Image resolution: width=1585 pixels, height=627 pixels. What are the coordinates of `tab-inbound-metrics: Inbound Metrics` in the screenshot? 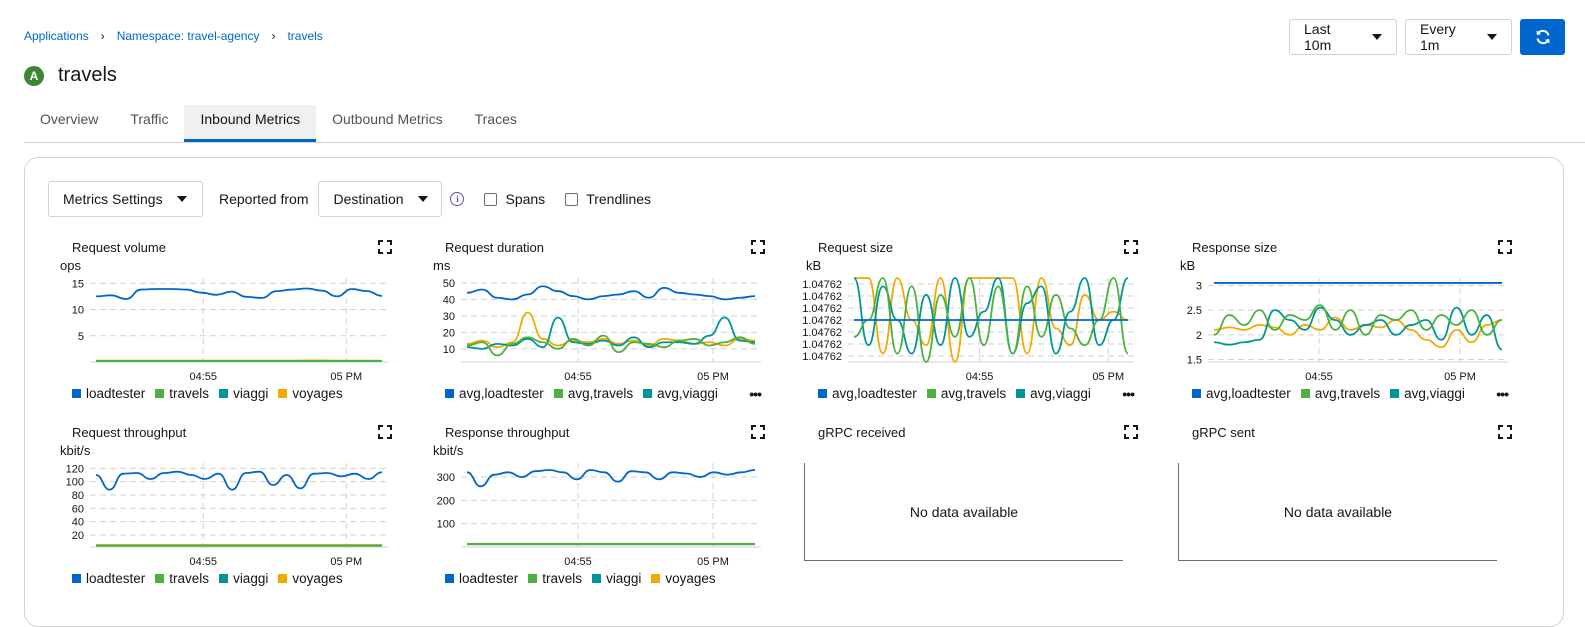 It's located at (250, 123).